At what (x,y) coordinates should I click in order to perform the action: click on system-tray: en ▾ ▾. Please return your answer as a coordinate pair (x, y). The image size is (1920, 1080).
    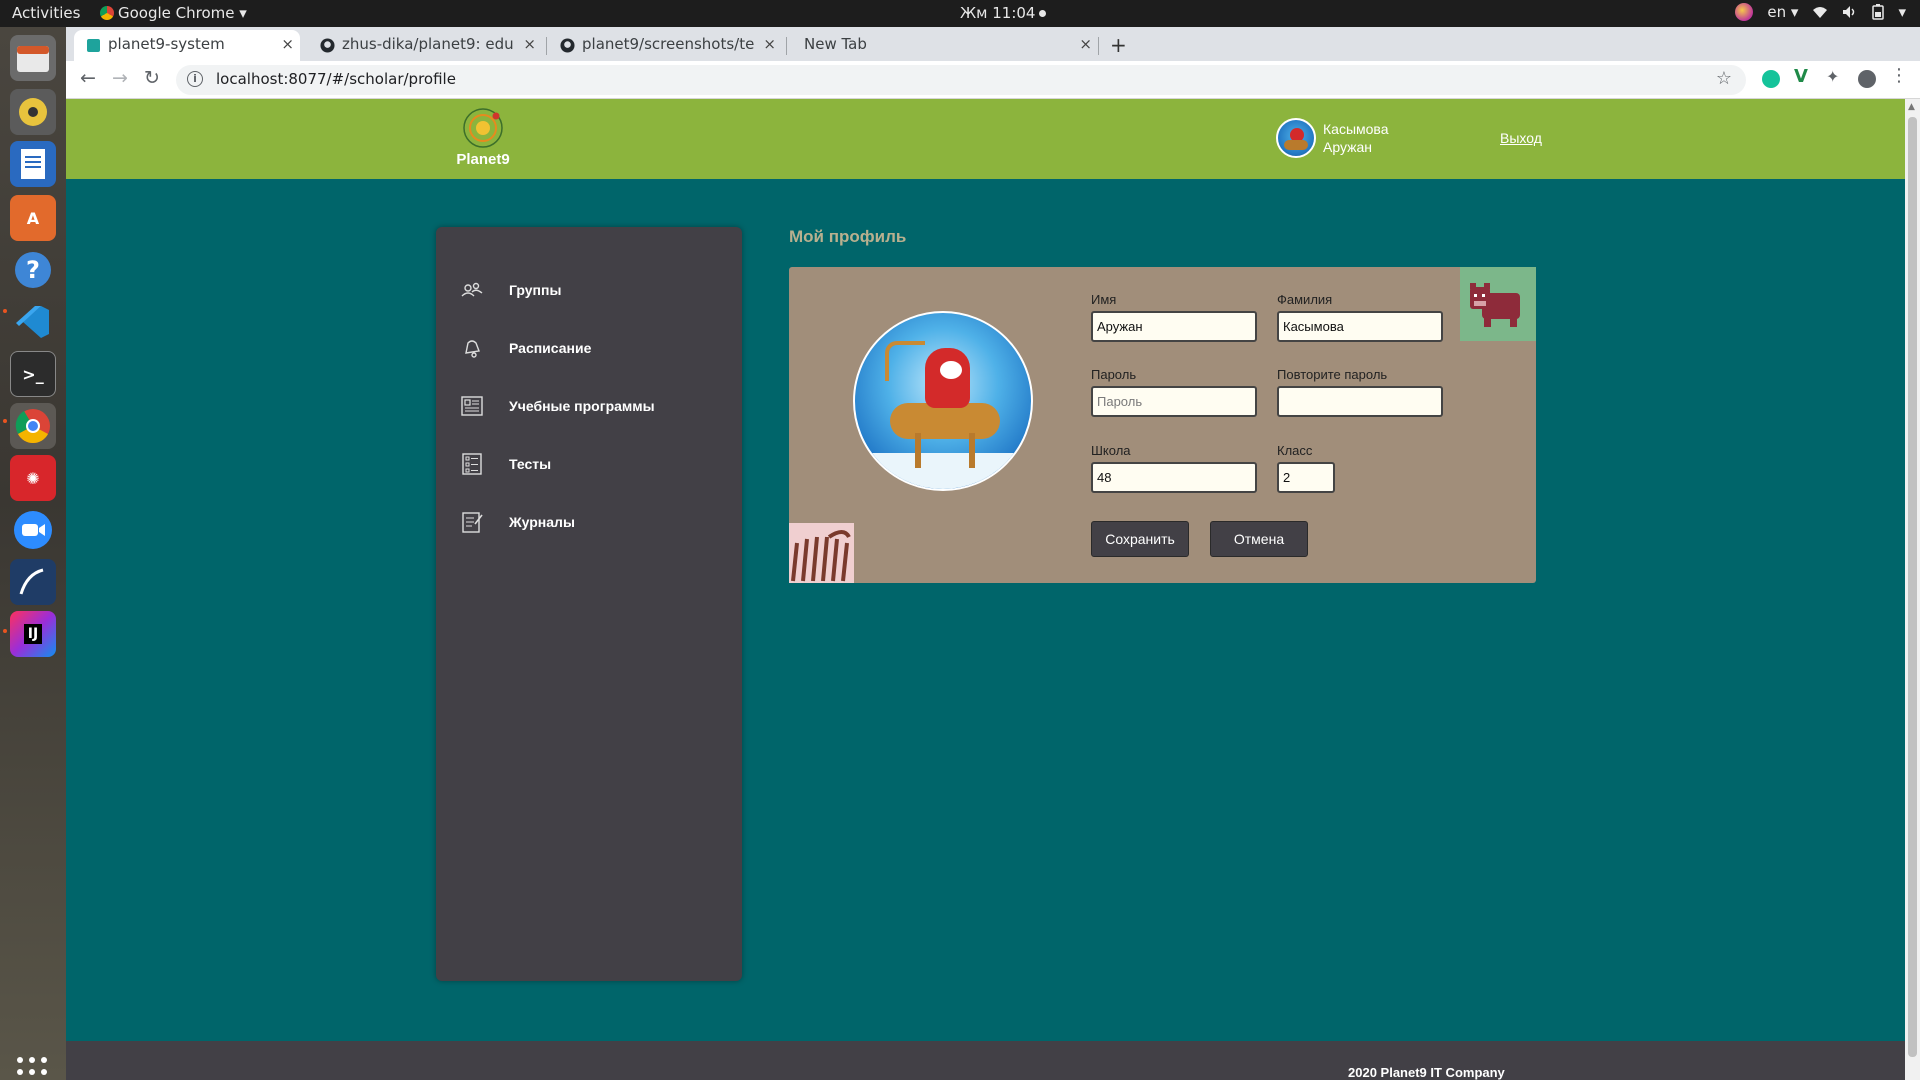
    Looking at the image, I should click on (1820, 12).